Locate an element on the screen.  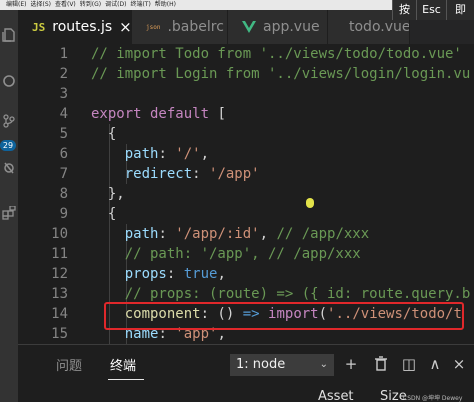
code-line: 8 }, is located at coordinates (246, 194).